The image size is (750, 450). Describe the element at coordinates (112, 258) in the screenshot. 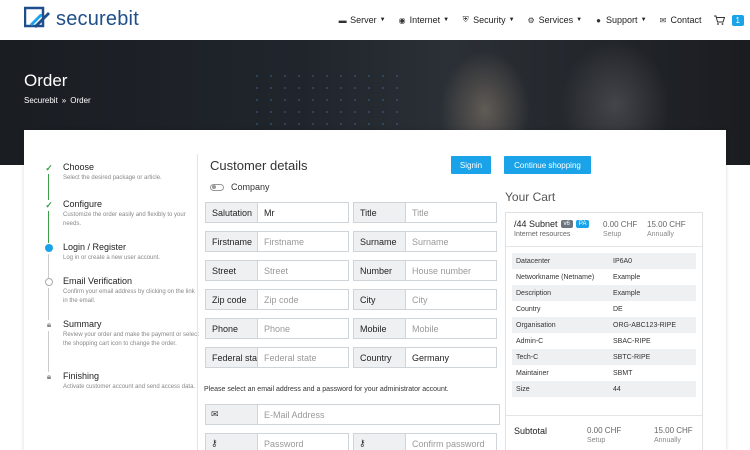

I see `step-description: Log in or create a new user account.` at that location.